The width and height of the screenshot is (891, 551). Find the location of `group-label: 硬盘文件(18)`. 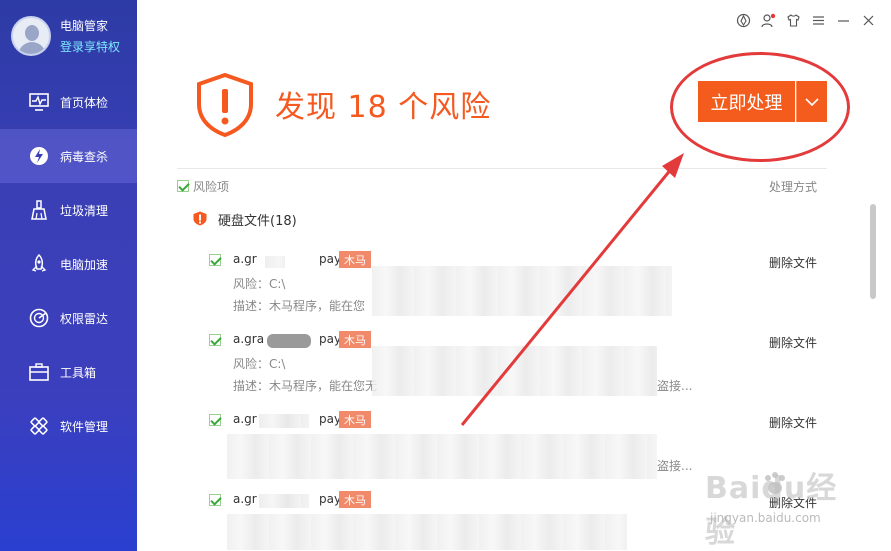

group-label: 硬盘文件(18) is located at coordinates (257, 221).